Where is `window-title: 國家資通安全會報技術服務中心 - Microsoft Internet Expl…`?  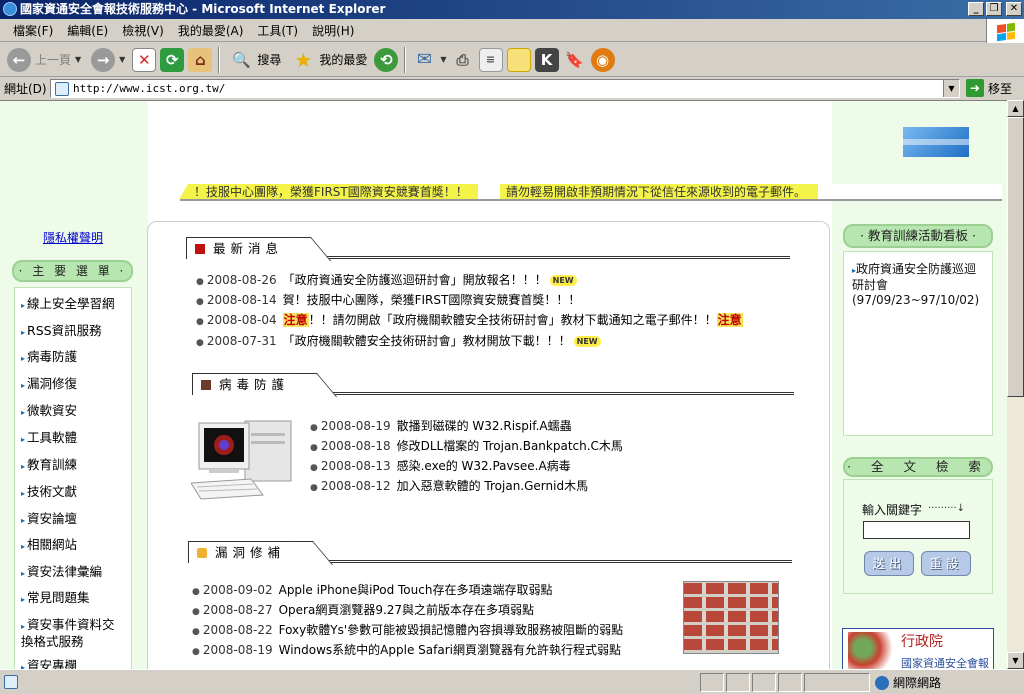
window-title: 國家資通安全會報技術服務中心 - Microsoft Internet Expl… is located at coordinates (203, 9).